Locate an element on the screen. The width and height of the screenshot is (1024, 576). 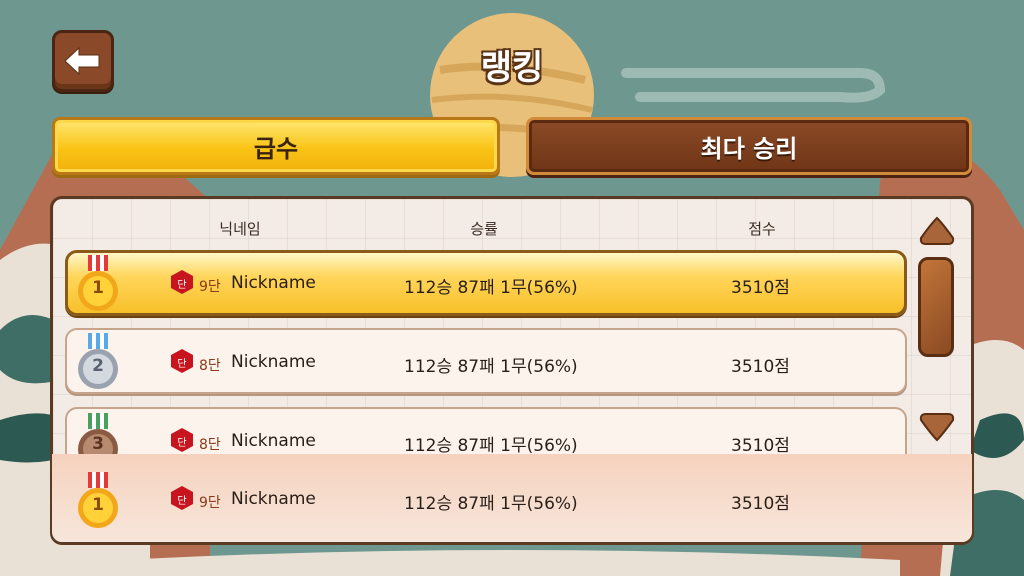
left-arrow-icon is located at coordinates (82, 61).